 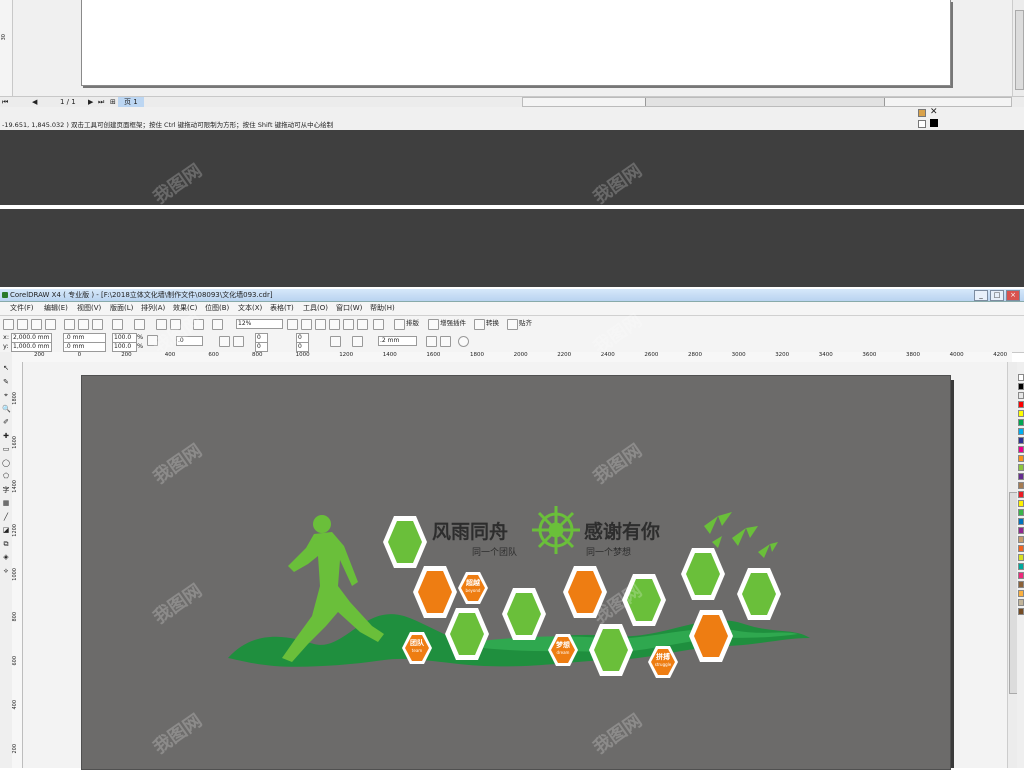 What do you see at coordinates (357, 341) in the screenshot?
I see `wrap-text-icon` at bounding box center [357, 341].